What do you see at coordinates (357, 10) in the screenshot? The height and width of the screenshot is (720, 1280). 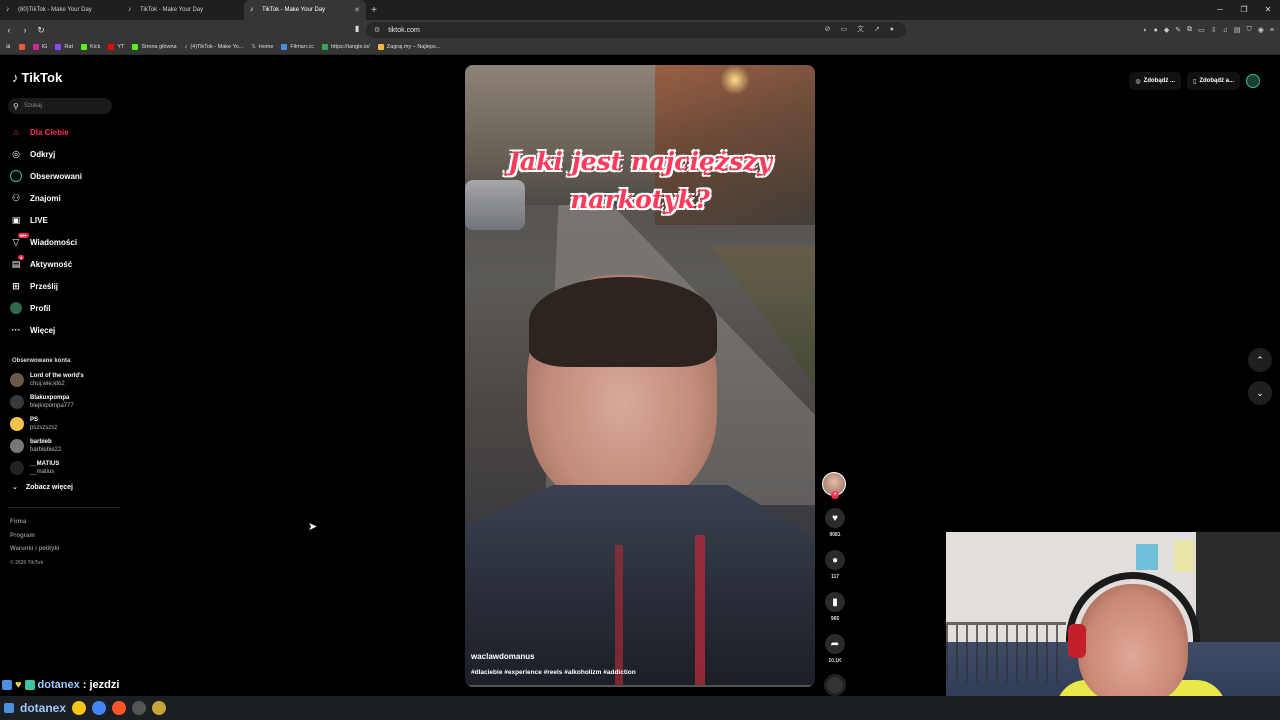 I see `close-tab-icon: ✕` at bounding box center [357, 10].